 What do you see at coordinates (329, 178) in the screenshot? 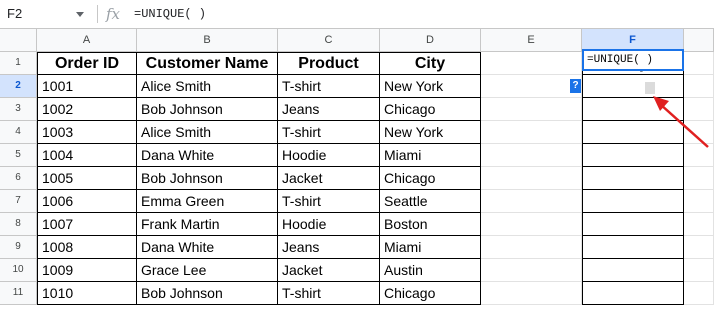
I see `cell-c6: Jacket` at bounding box center [329, 178].